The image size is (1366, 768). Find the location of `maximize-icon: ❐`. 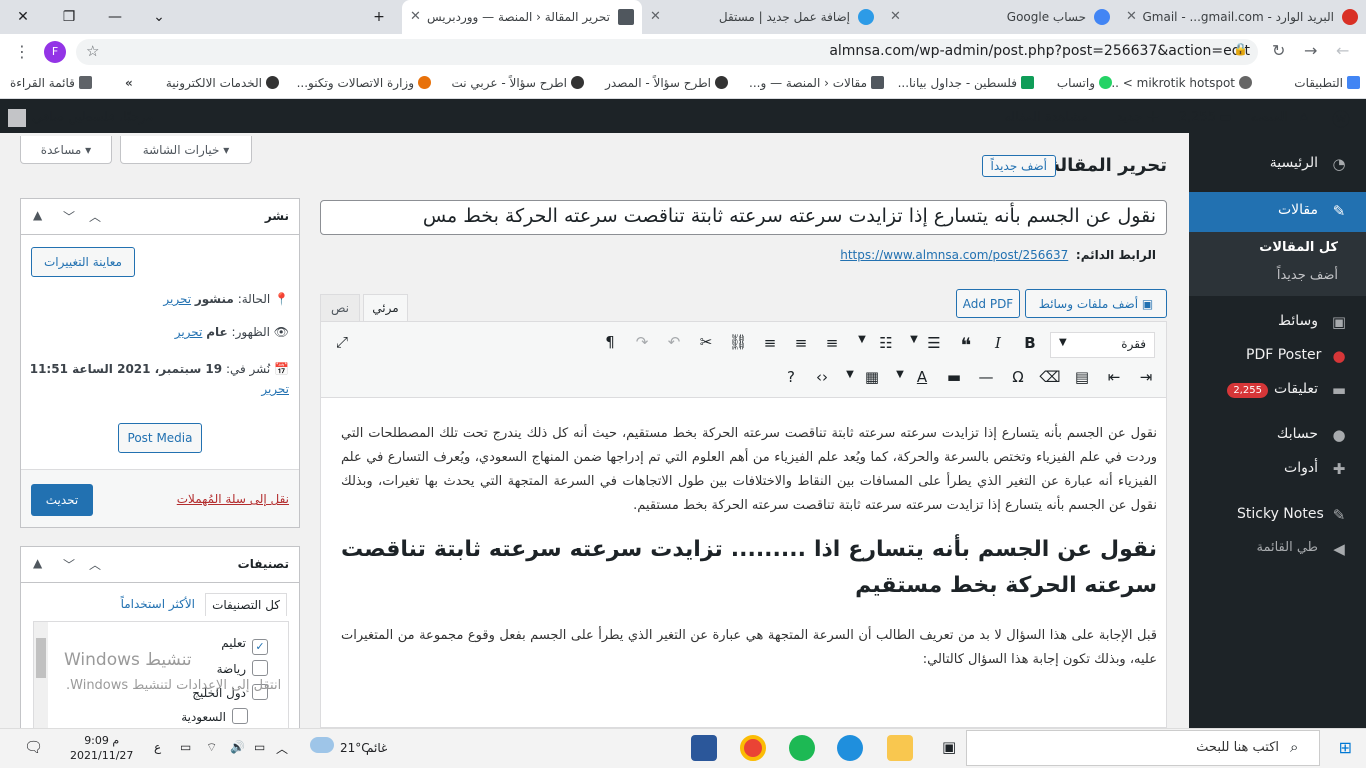

maximize-icon: ❐ is located at coordinates (69, 17).